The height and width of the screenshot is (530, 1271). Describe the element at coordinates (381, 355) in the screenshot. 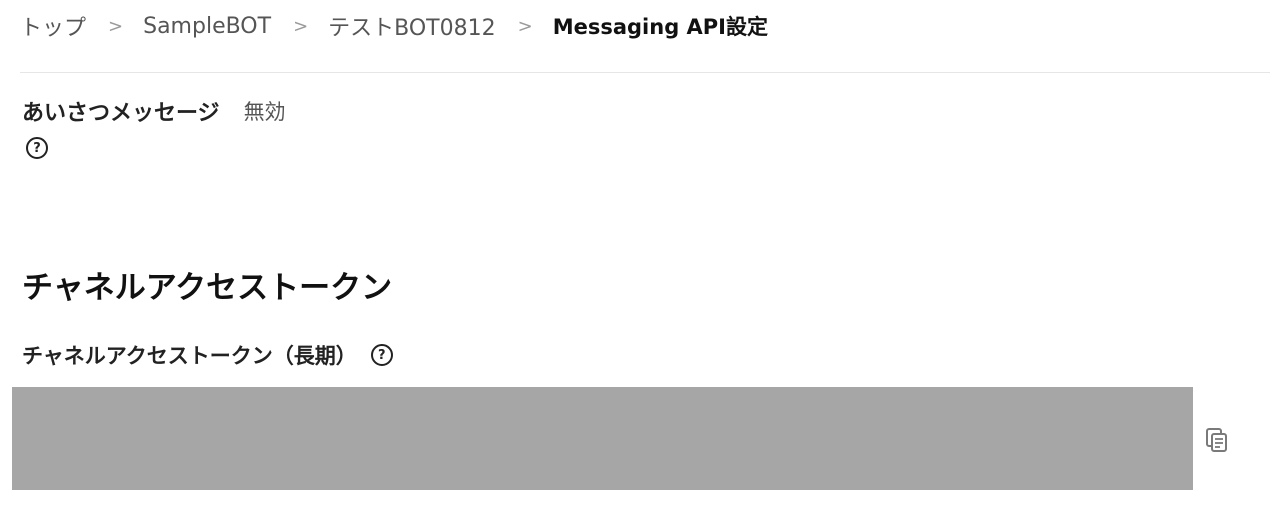

I see `token-help-icon: ?` at that location.